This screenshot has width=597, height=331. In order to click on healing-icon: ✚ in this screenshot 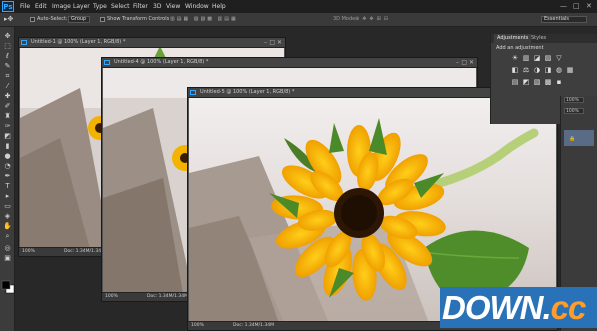, I will do `click(7, 96)`.